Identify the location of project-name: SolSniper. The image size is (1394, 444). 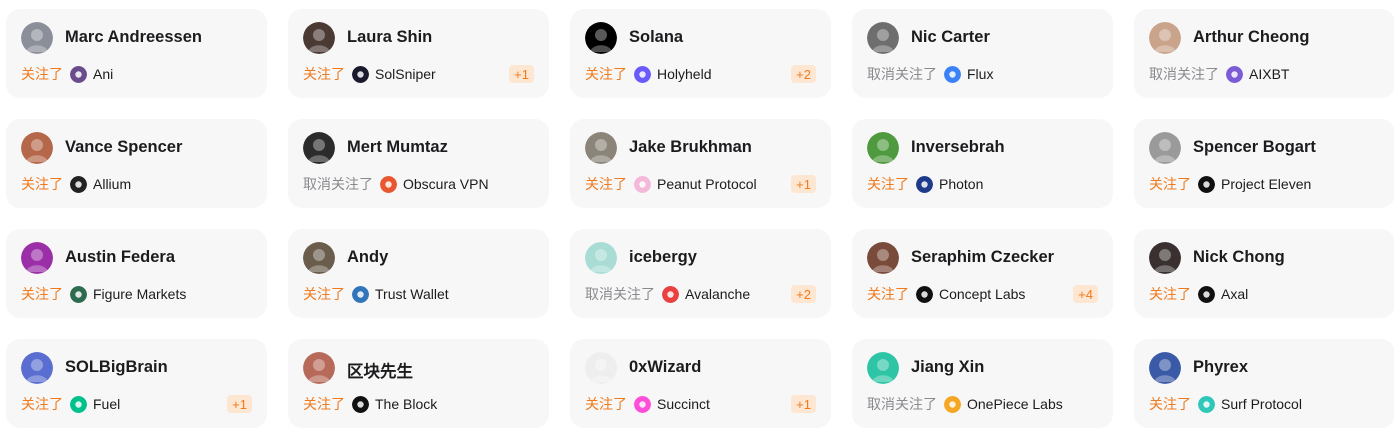
(405, 74).